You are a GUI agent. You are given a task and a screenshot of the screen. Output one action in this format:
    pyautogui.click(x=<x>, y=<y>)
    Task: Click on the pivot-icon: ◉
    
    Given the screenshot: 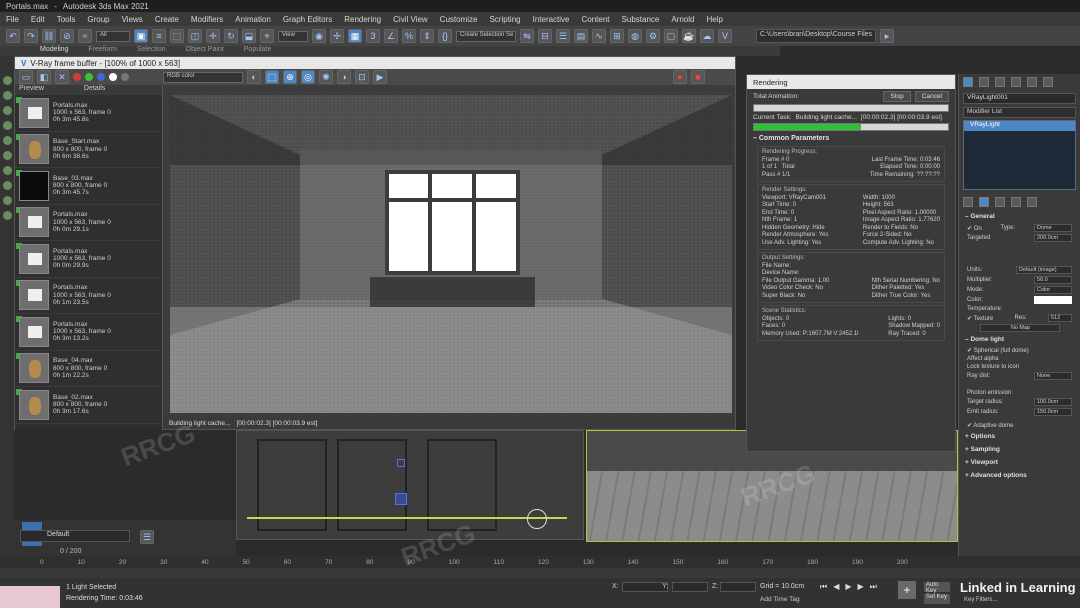 What is the action you would take?
    pyautogui.click(x=319, y=36)
    